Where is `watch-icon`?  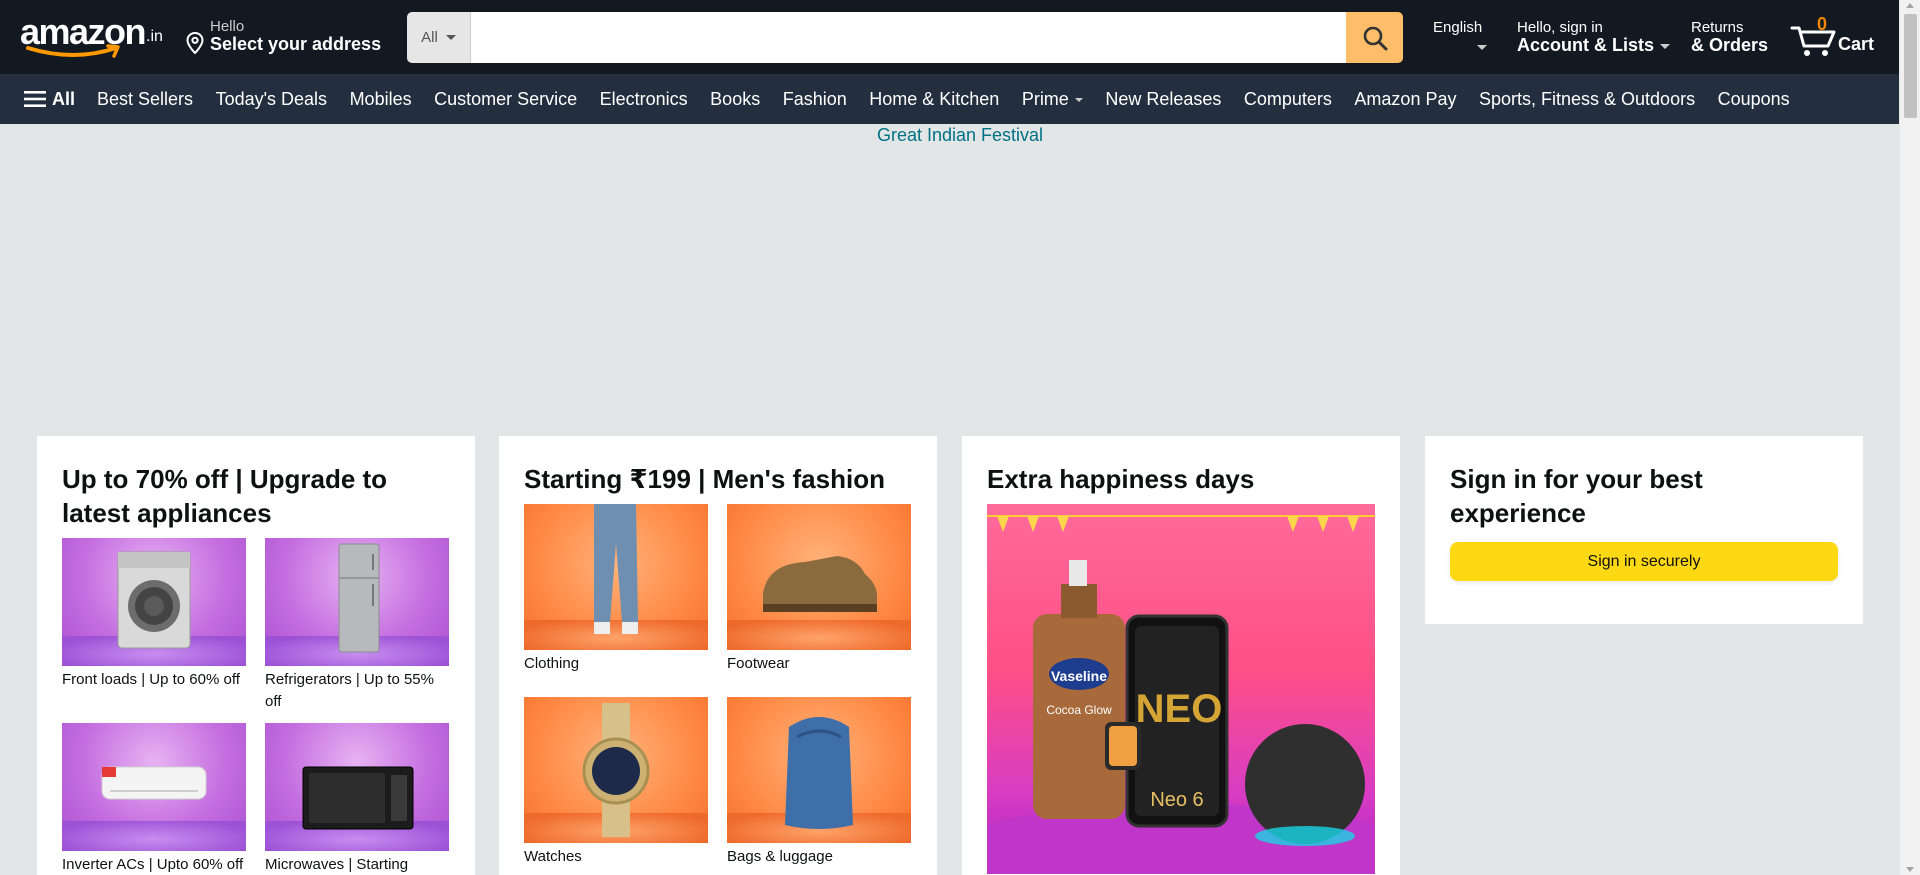
watch-icon is located at coordinates (616, 770).